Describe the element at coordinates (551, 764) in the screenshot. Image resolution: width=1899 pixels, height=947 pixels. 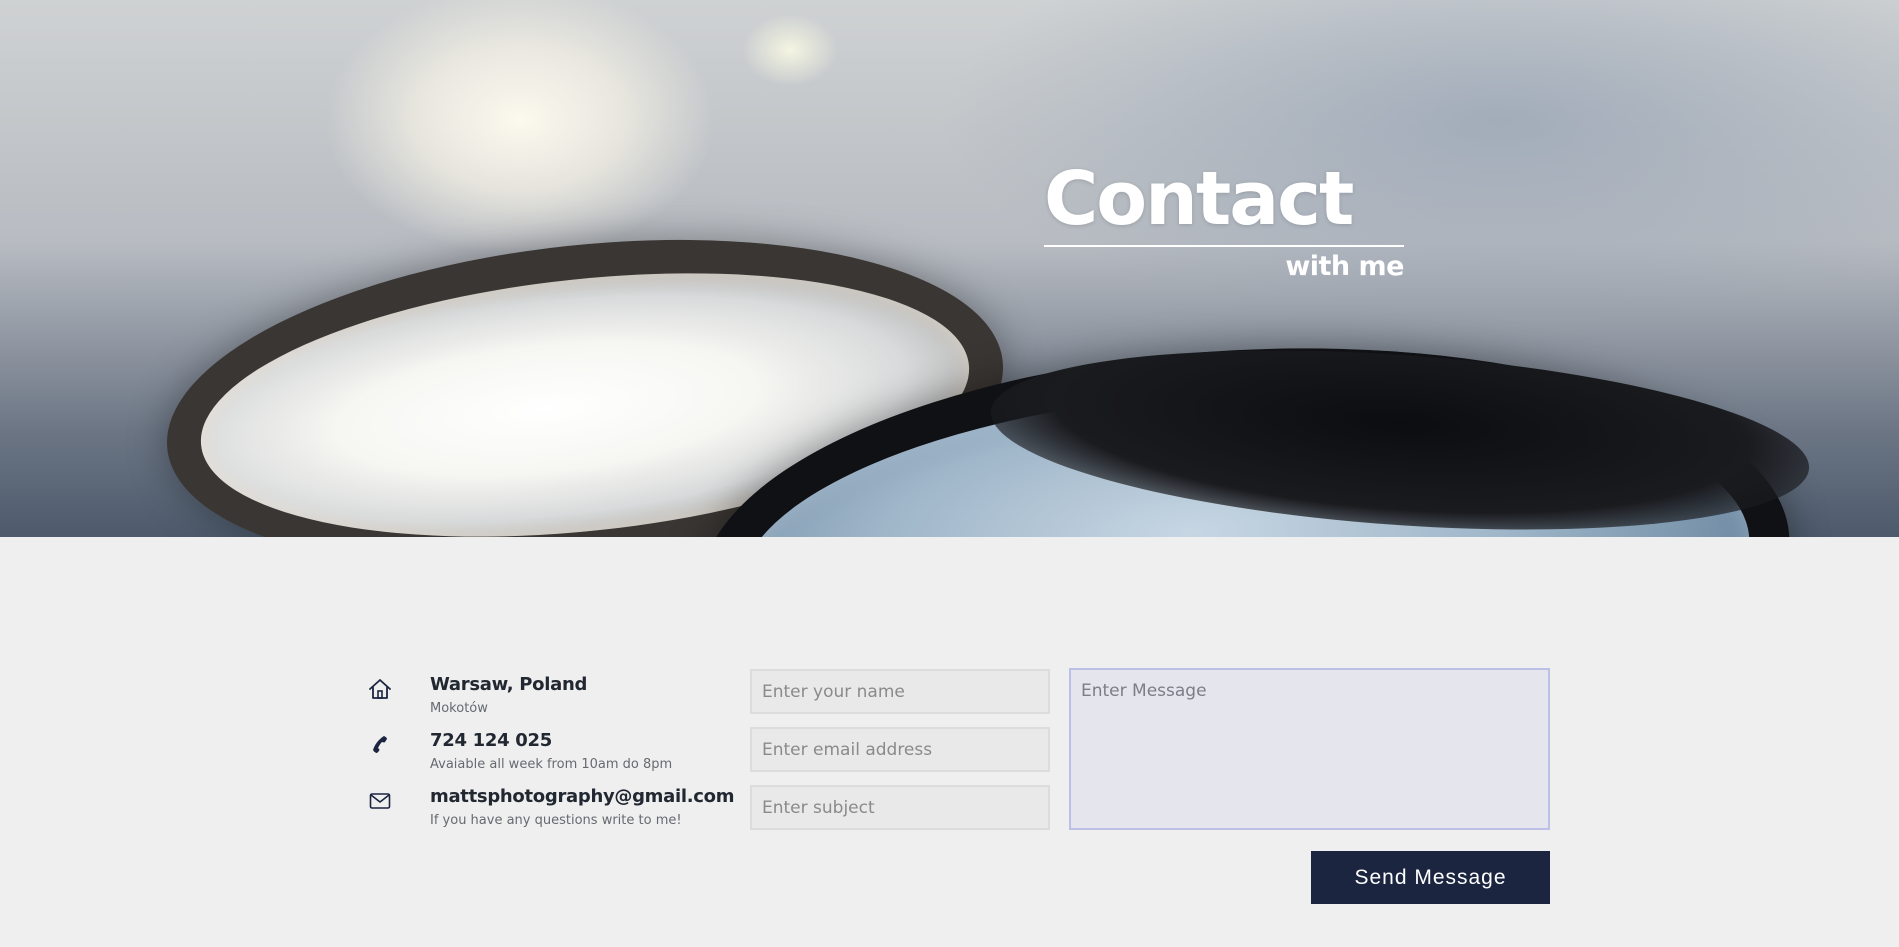
I see `phone-subtitle: Avaiable all week from 10am do 8pm` at that location.